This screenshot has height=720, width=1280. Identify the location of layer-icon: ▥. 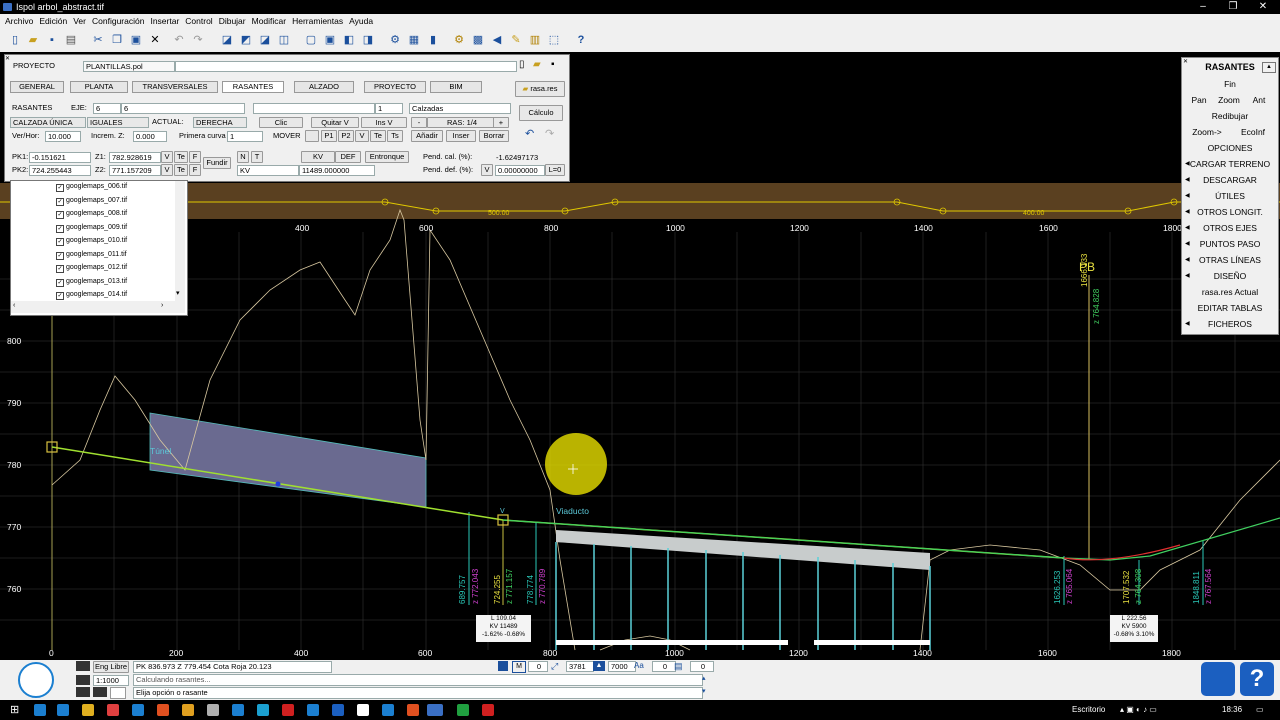
(535, 40).